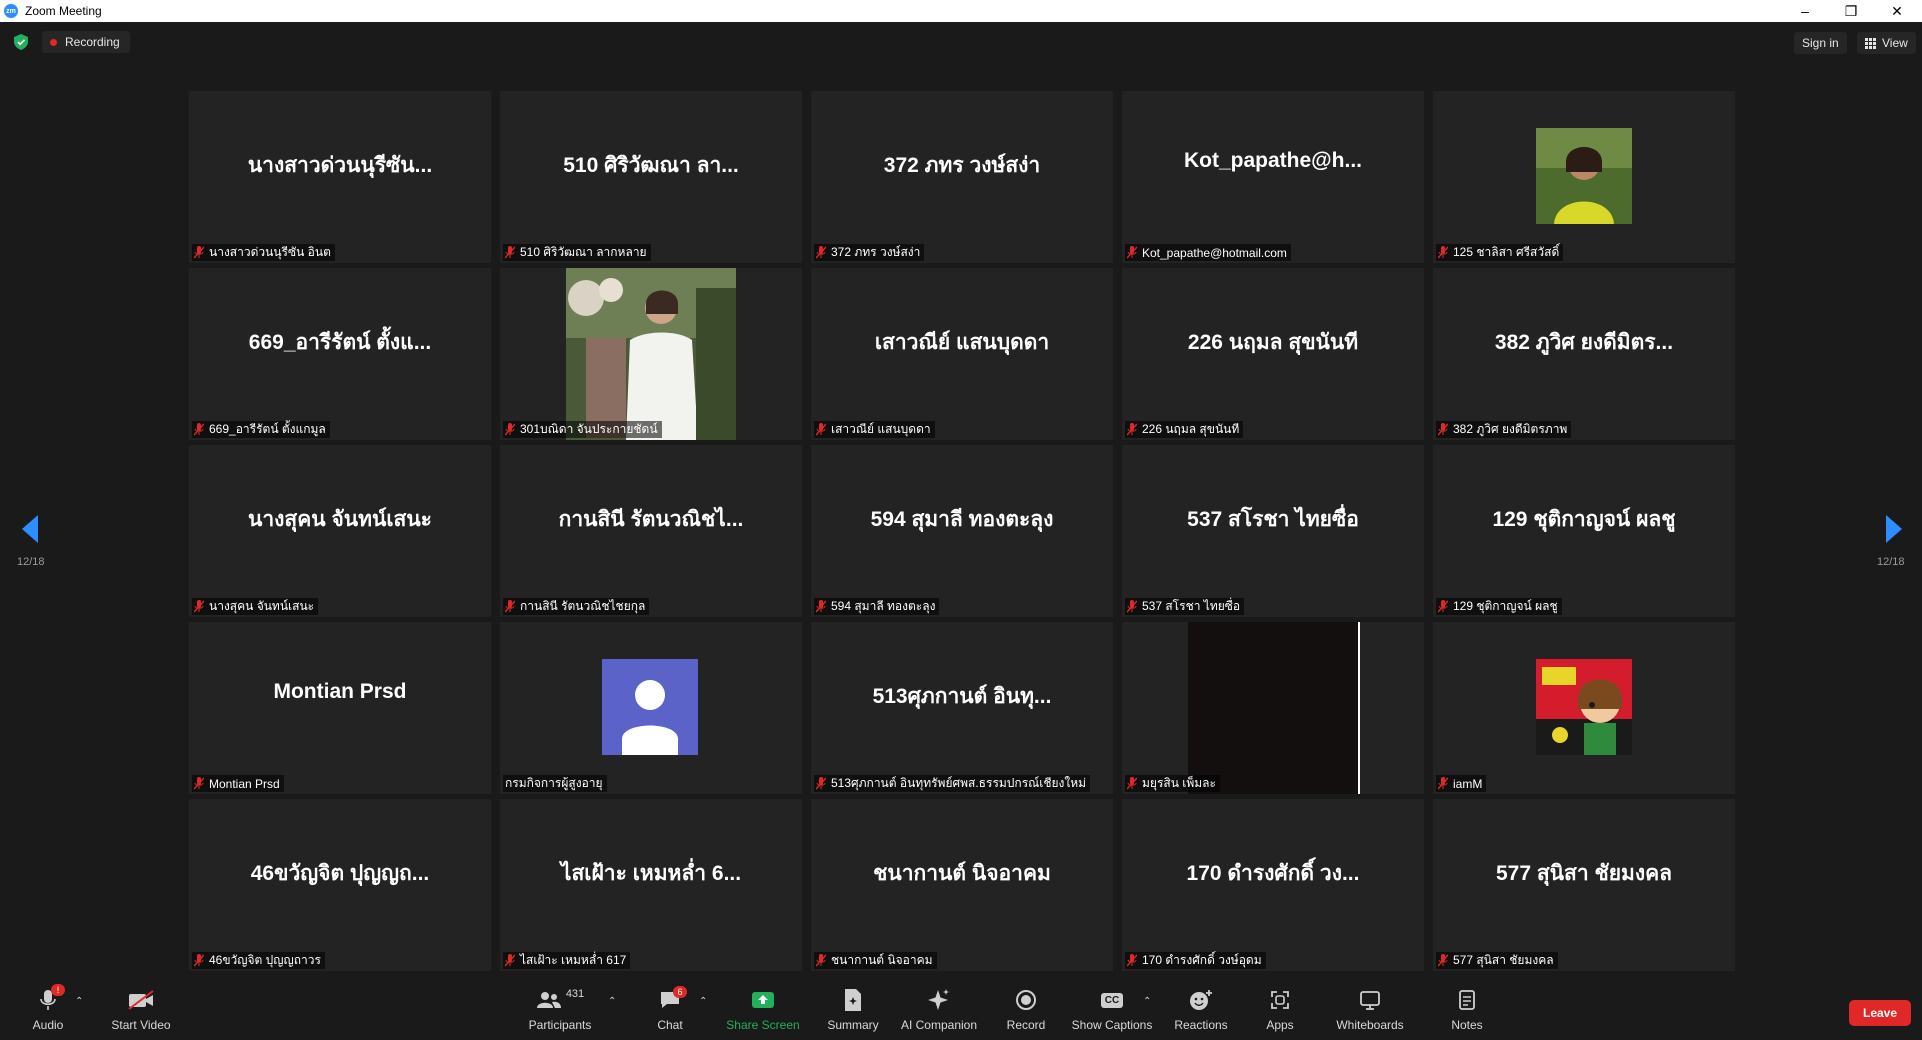 The width and height of the screenshot is (1922, 1040). What do you see at coordinates (11, 11) in the screenshot?
I see `zoom-logo-icon: zm` at bounding box center [11, 11].